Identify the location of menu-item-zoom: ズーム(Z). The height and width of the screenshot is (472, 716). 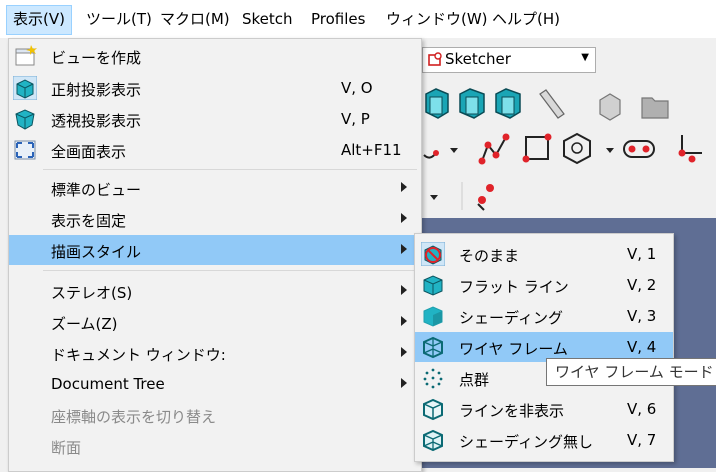
(215, 322).